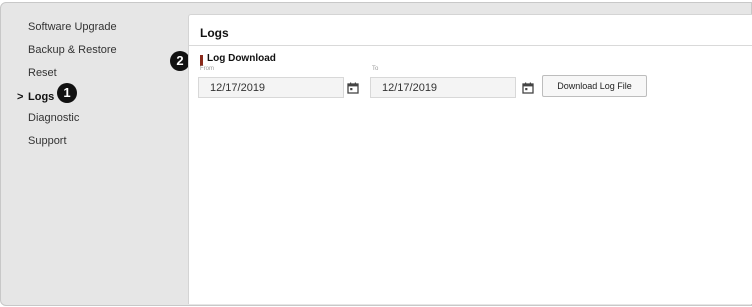 The height and width of the screenshot is (307, 752). I want to click on sidebar-item-support: Support, so click(47, 141).